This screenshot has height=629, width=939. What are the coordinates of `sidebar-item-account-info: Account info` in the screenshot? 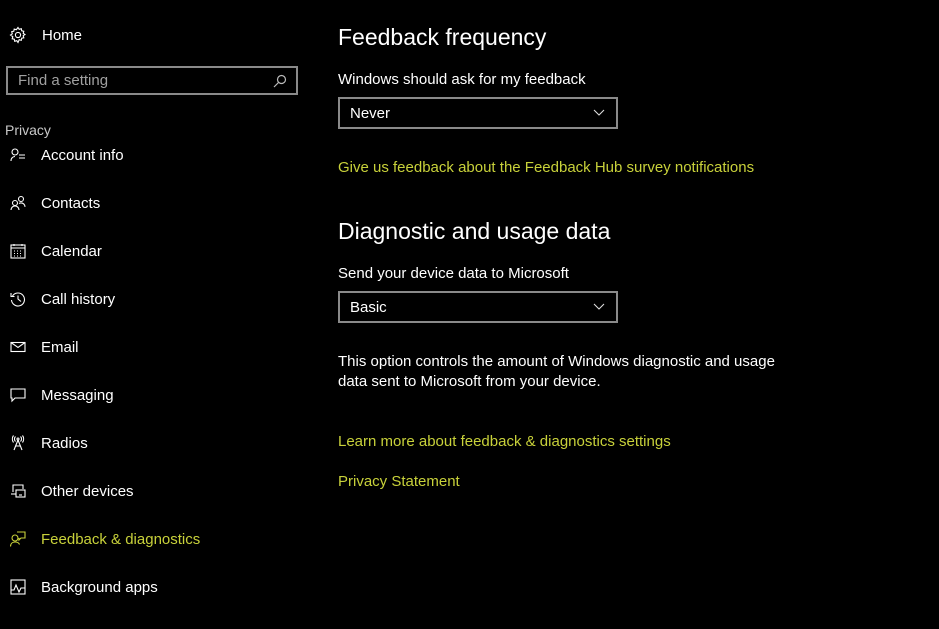 It's located at (160, 155).